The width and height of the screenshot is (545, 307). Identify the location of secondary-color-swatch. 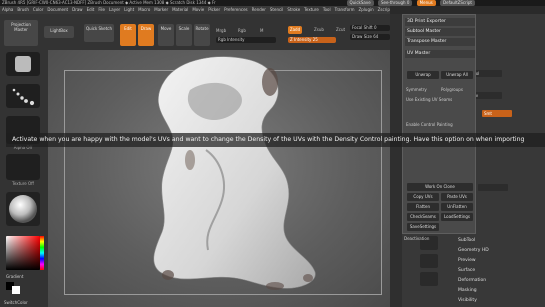
(16, 290).